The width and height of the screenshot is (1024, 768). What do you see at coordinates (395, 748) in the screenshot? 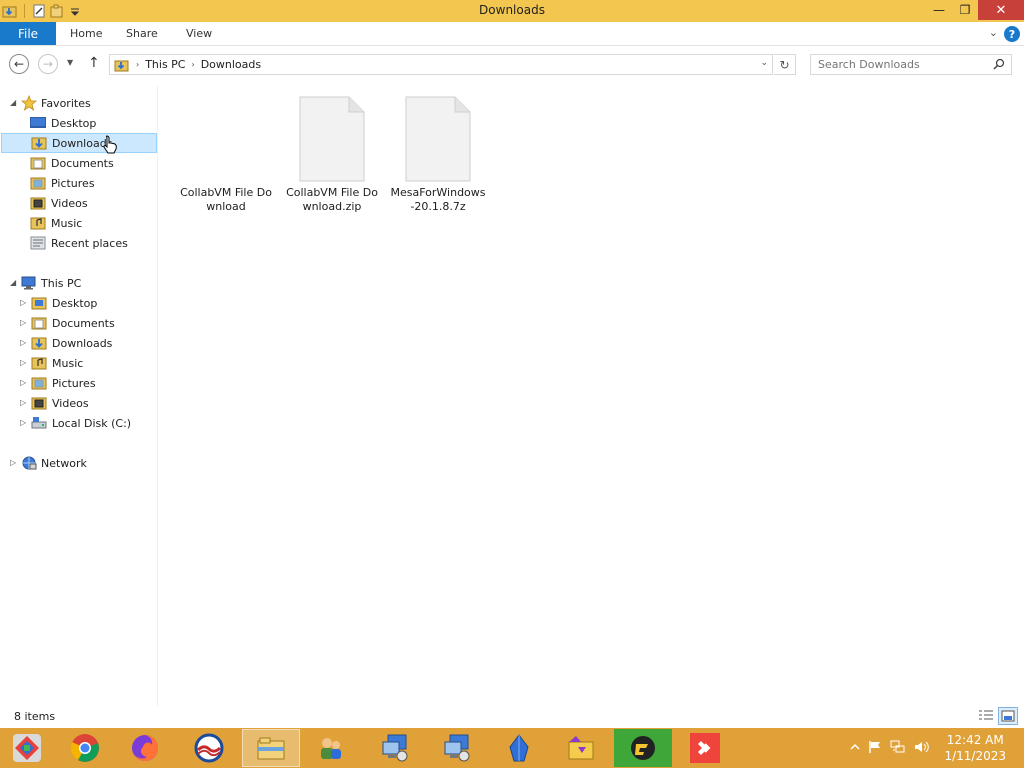
I see `remote-desktop-icon` at bounding box center [395, 748].